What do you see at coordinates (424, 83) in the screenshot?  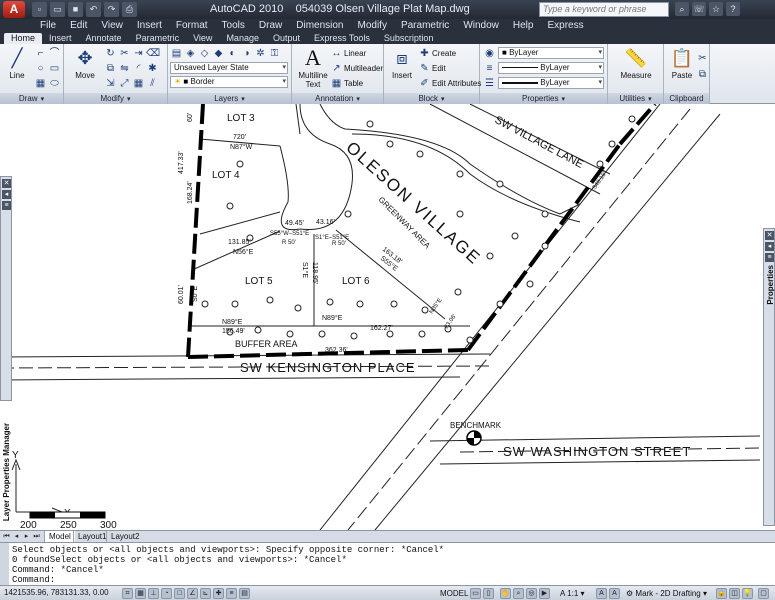 I see `edit-attributes-icon: ✐` at bounding box center [424, 83].